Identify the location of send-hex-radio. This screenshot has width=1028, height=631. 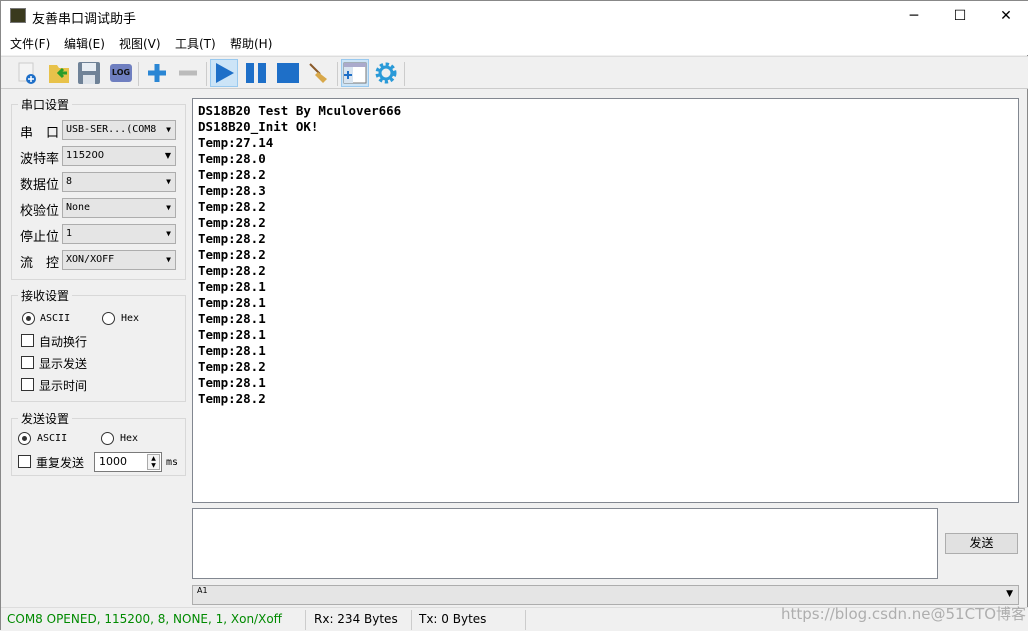
(107, 438).